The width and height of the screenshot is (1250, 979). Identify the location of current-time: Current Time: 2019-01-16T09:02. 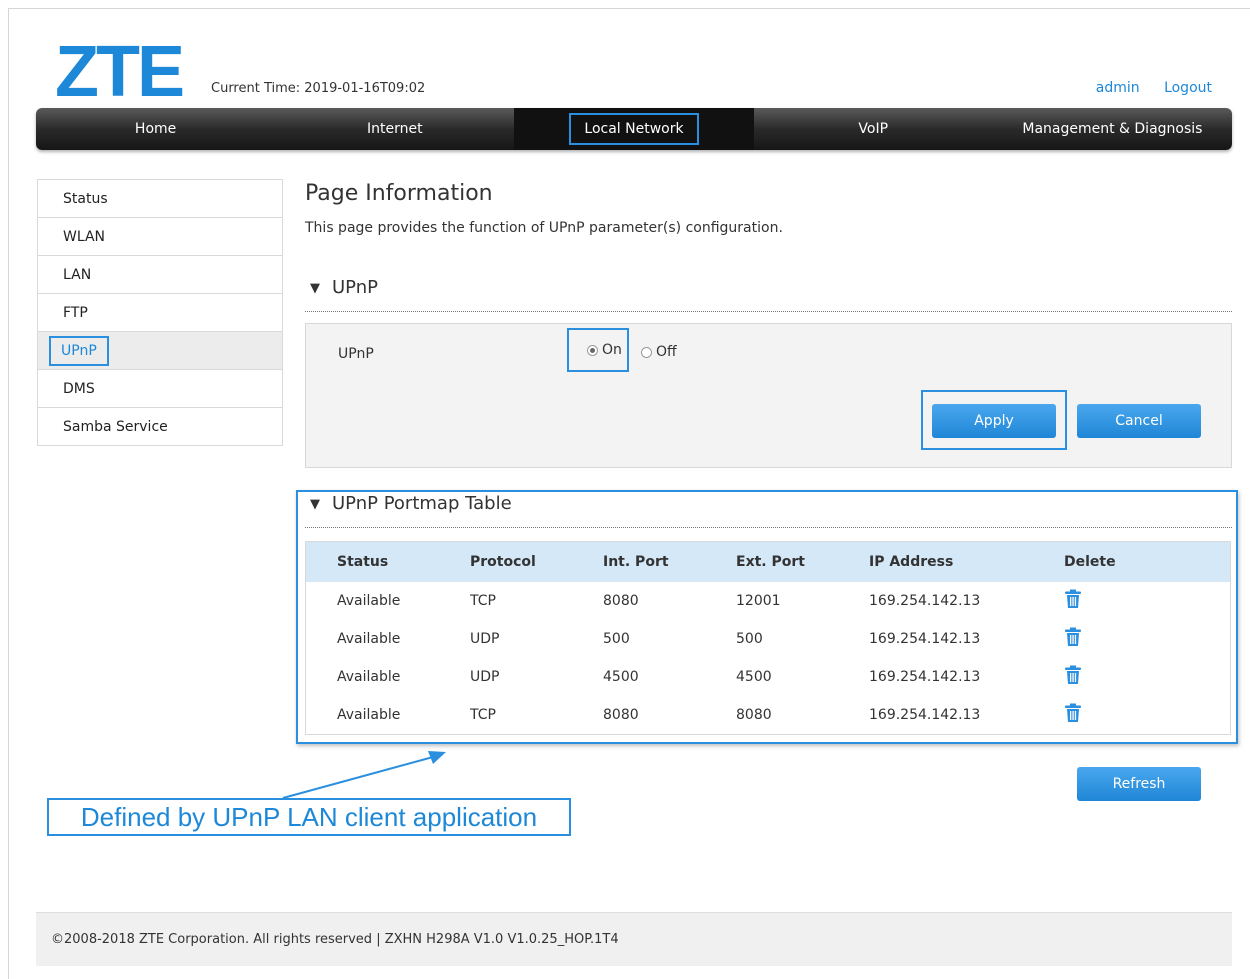
(318, 88).